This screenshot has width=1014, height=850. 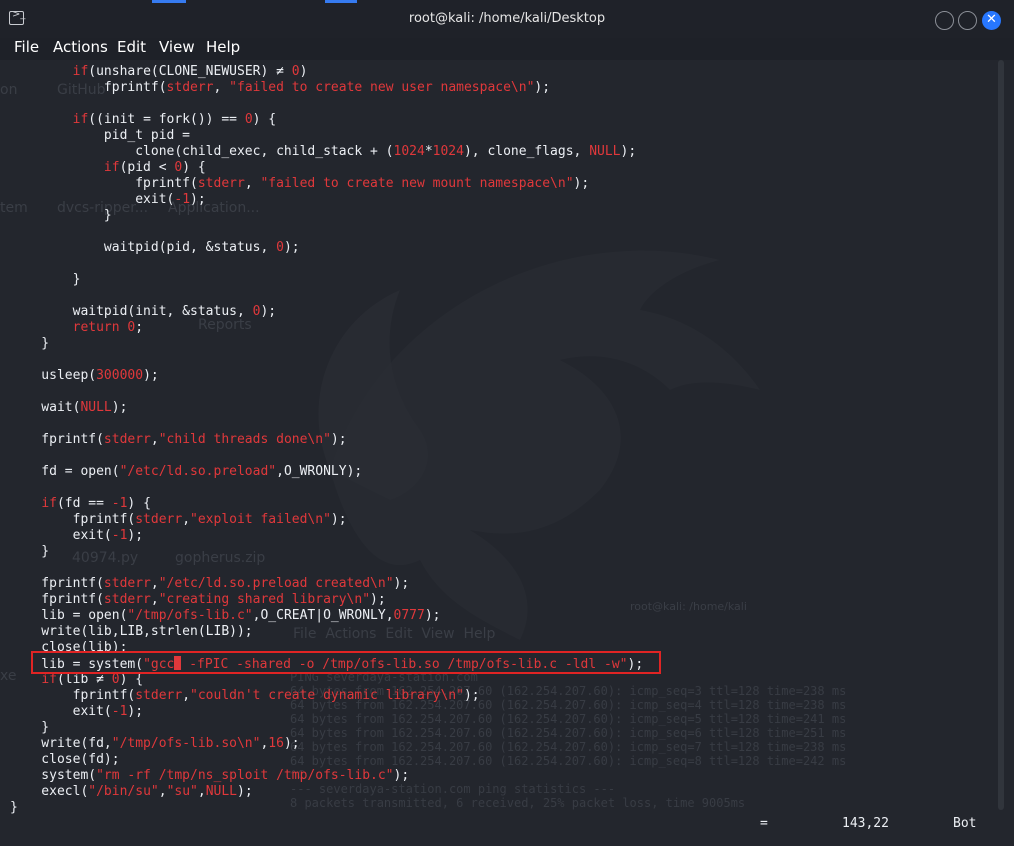 What do you see at coordinates (123, 791) in the screenshot?
I see `code-token: "/bin/su"` at bounding box center [123, 791].